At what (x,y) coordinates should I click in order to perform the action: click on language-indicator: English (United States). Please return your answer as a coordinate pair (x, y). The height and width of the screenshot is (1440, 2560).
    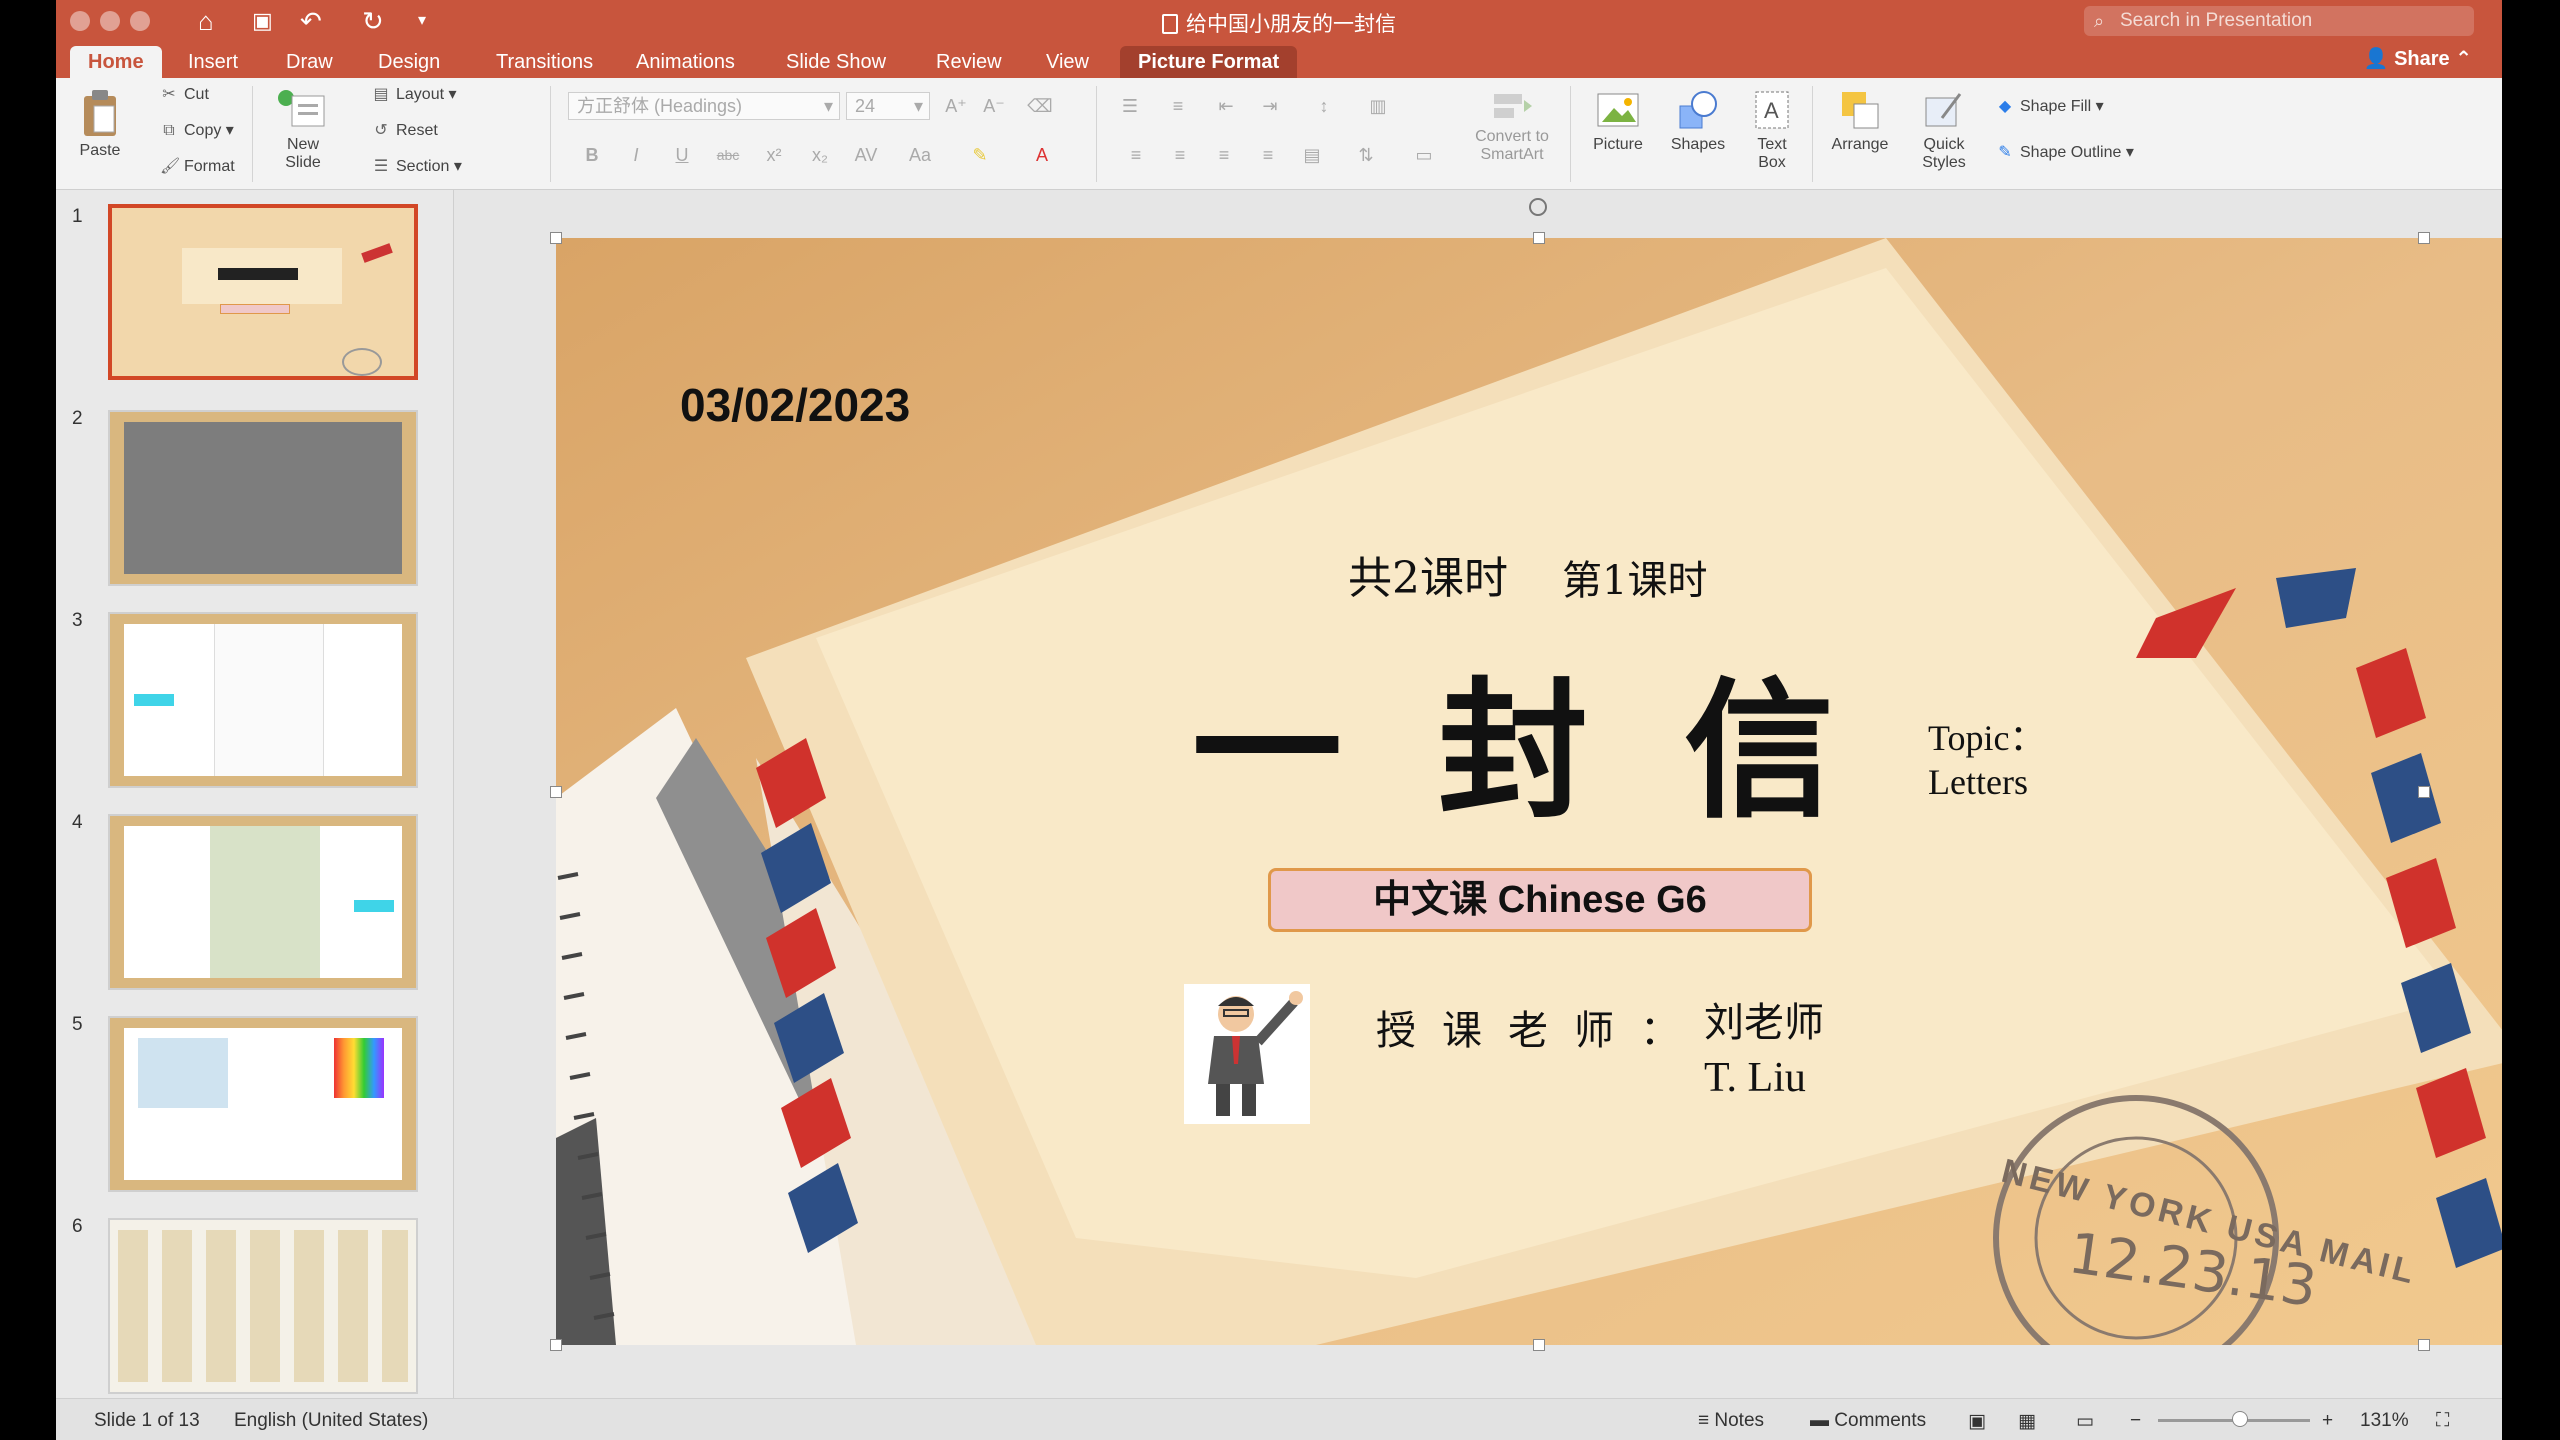
    Looking at the image, I should click on (331, 1421).